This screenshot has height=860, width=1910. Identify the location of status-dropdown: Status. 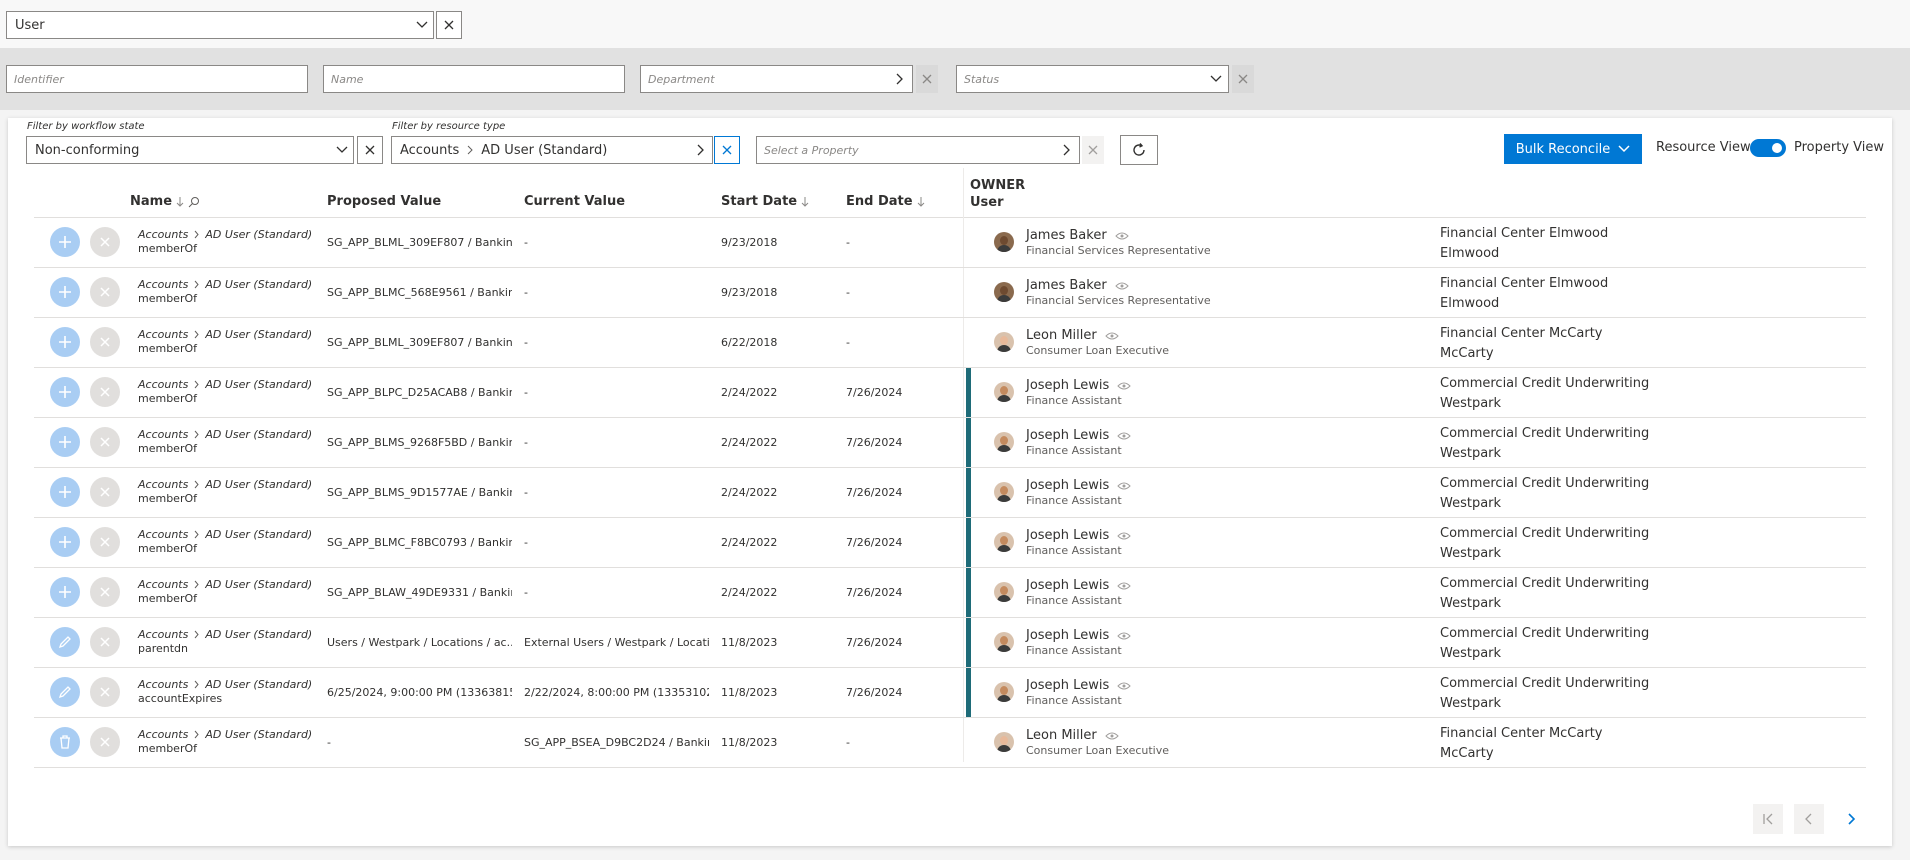
(1092, 79).